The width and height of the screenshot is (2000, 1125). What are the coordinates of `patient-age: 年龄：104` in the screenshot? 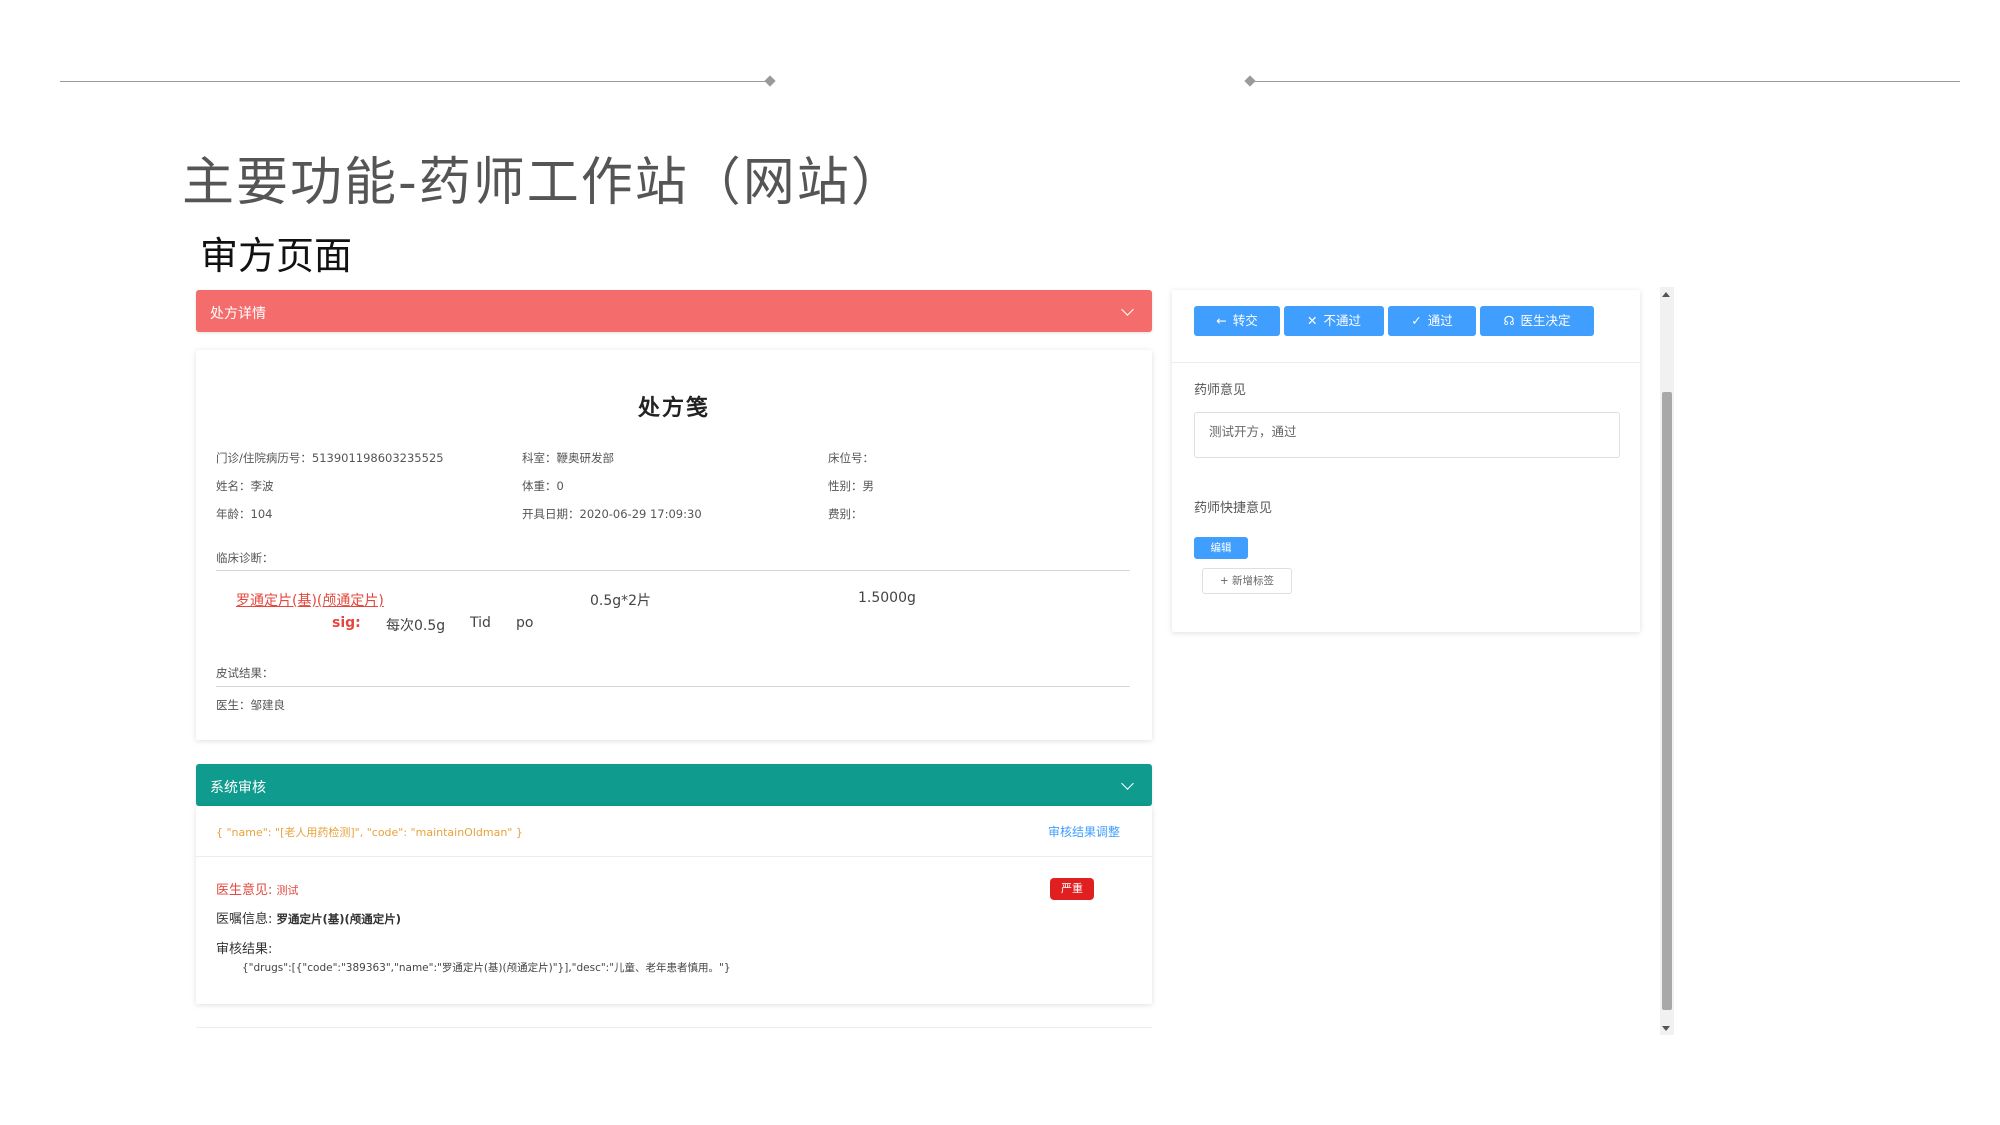 It's located at (244, 514).